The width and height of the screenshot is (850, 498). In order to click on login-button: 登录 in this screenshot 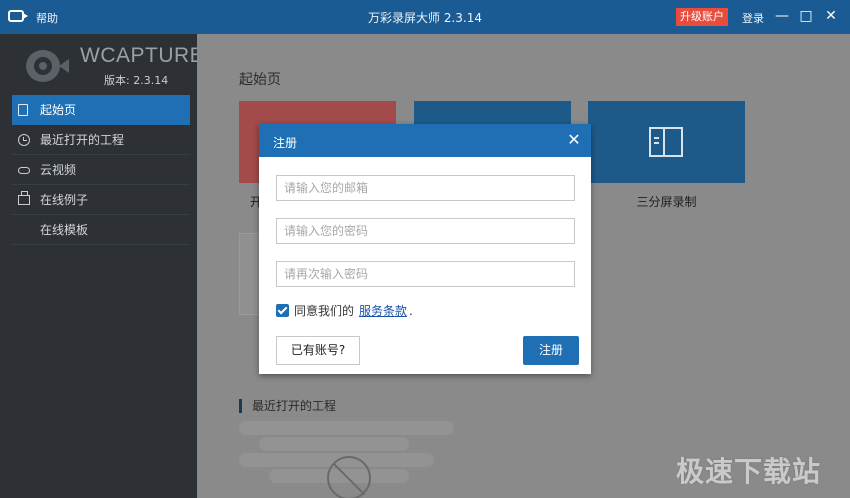, I will do `click(753, 18)`.